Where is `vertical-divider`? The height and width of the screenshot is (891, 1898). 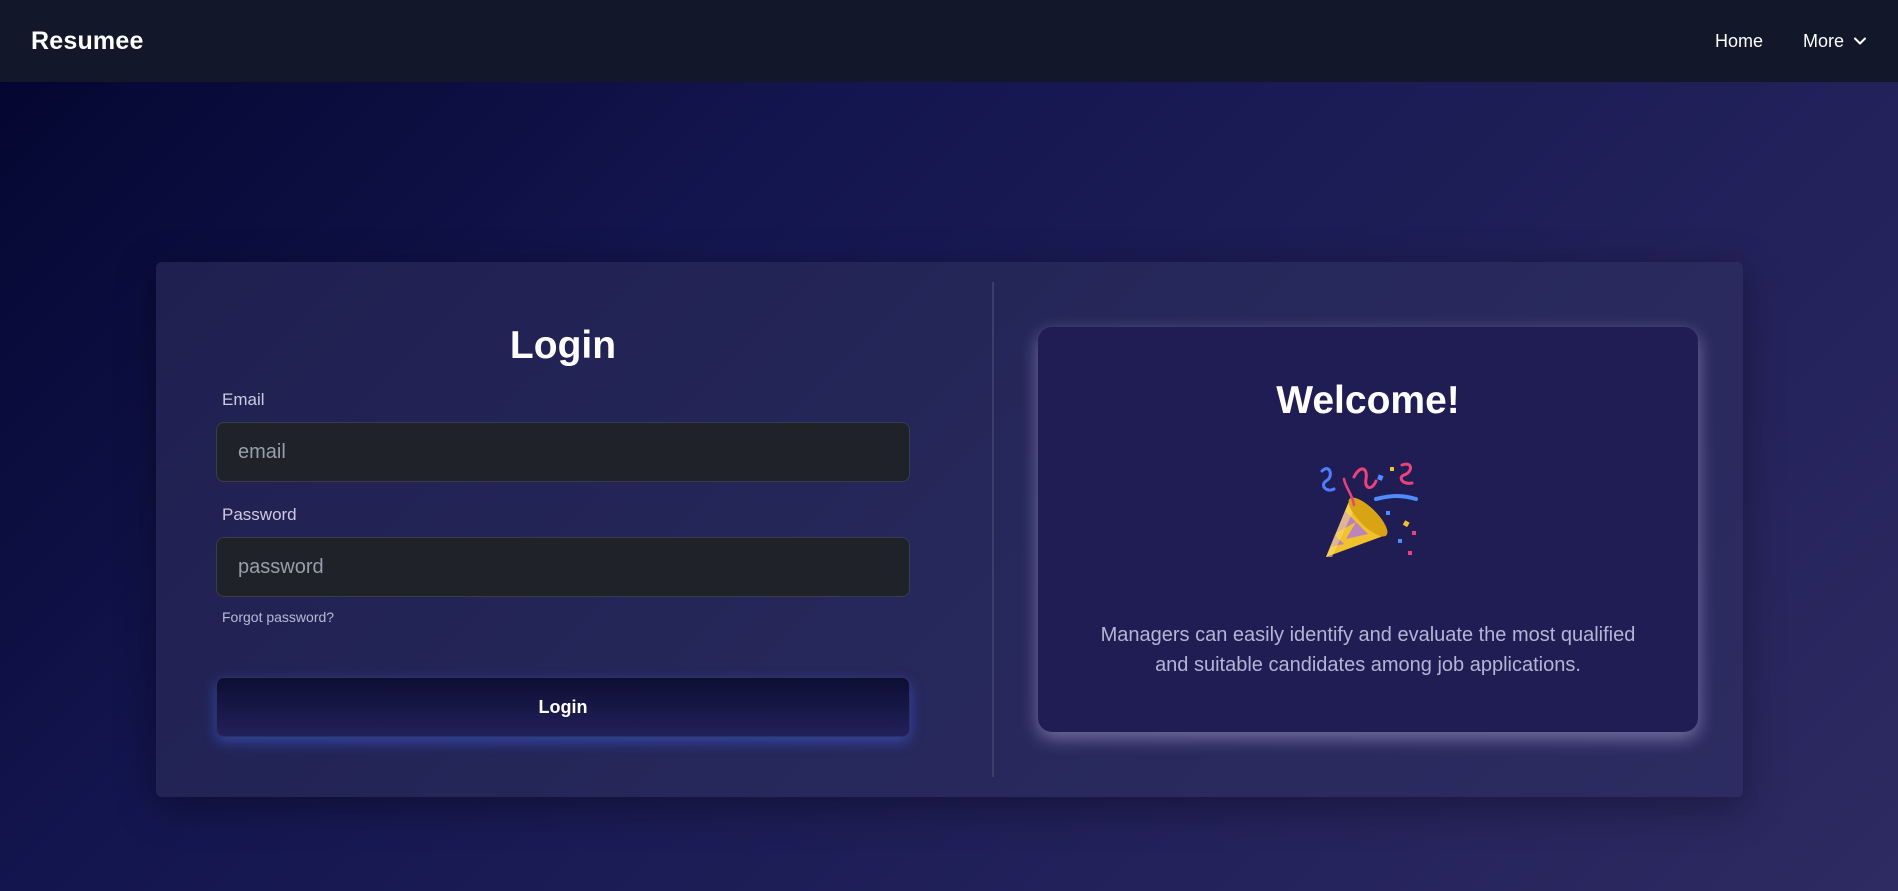 vertical-divider is located at coordinates (993, 529).